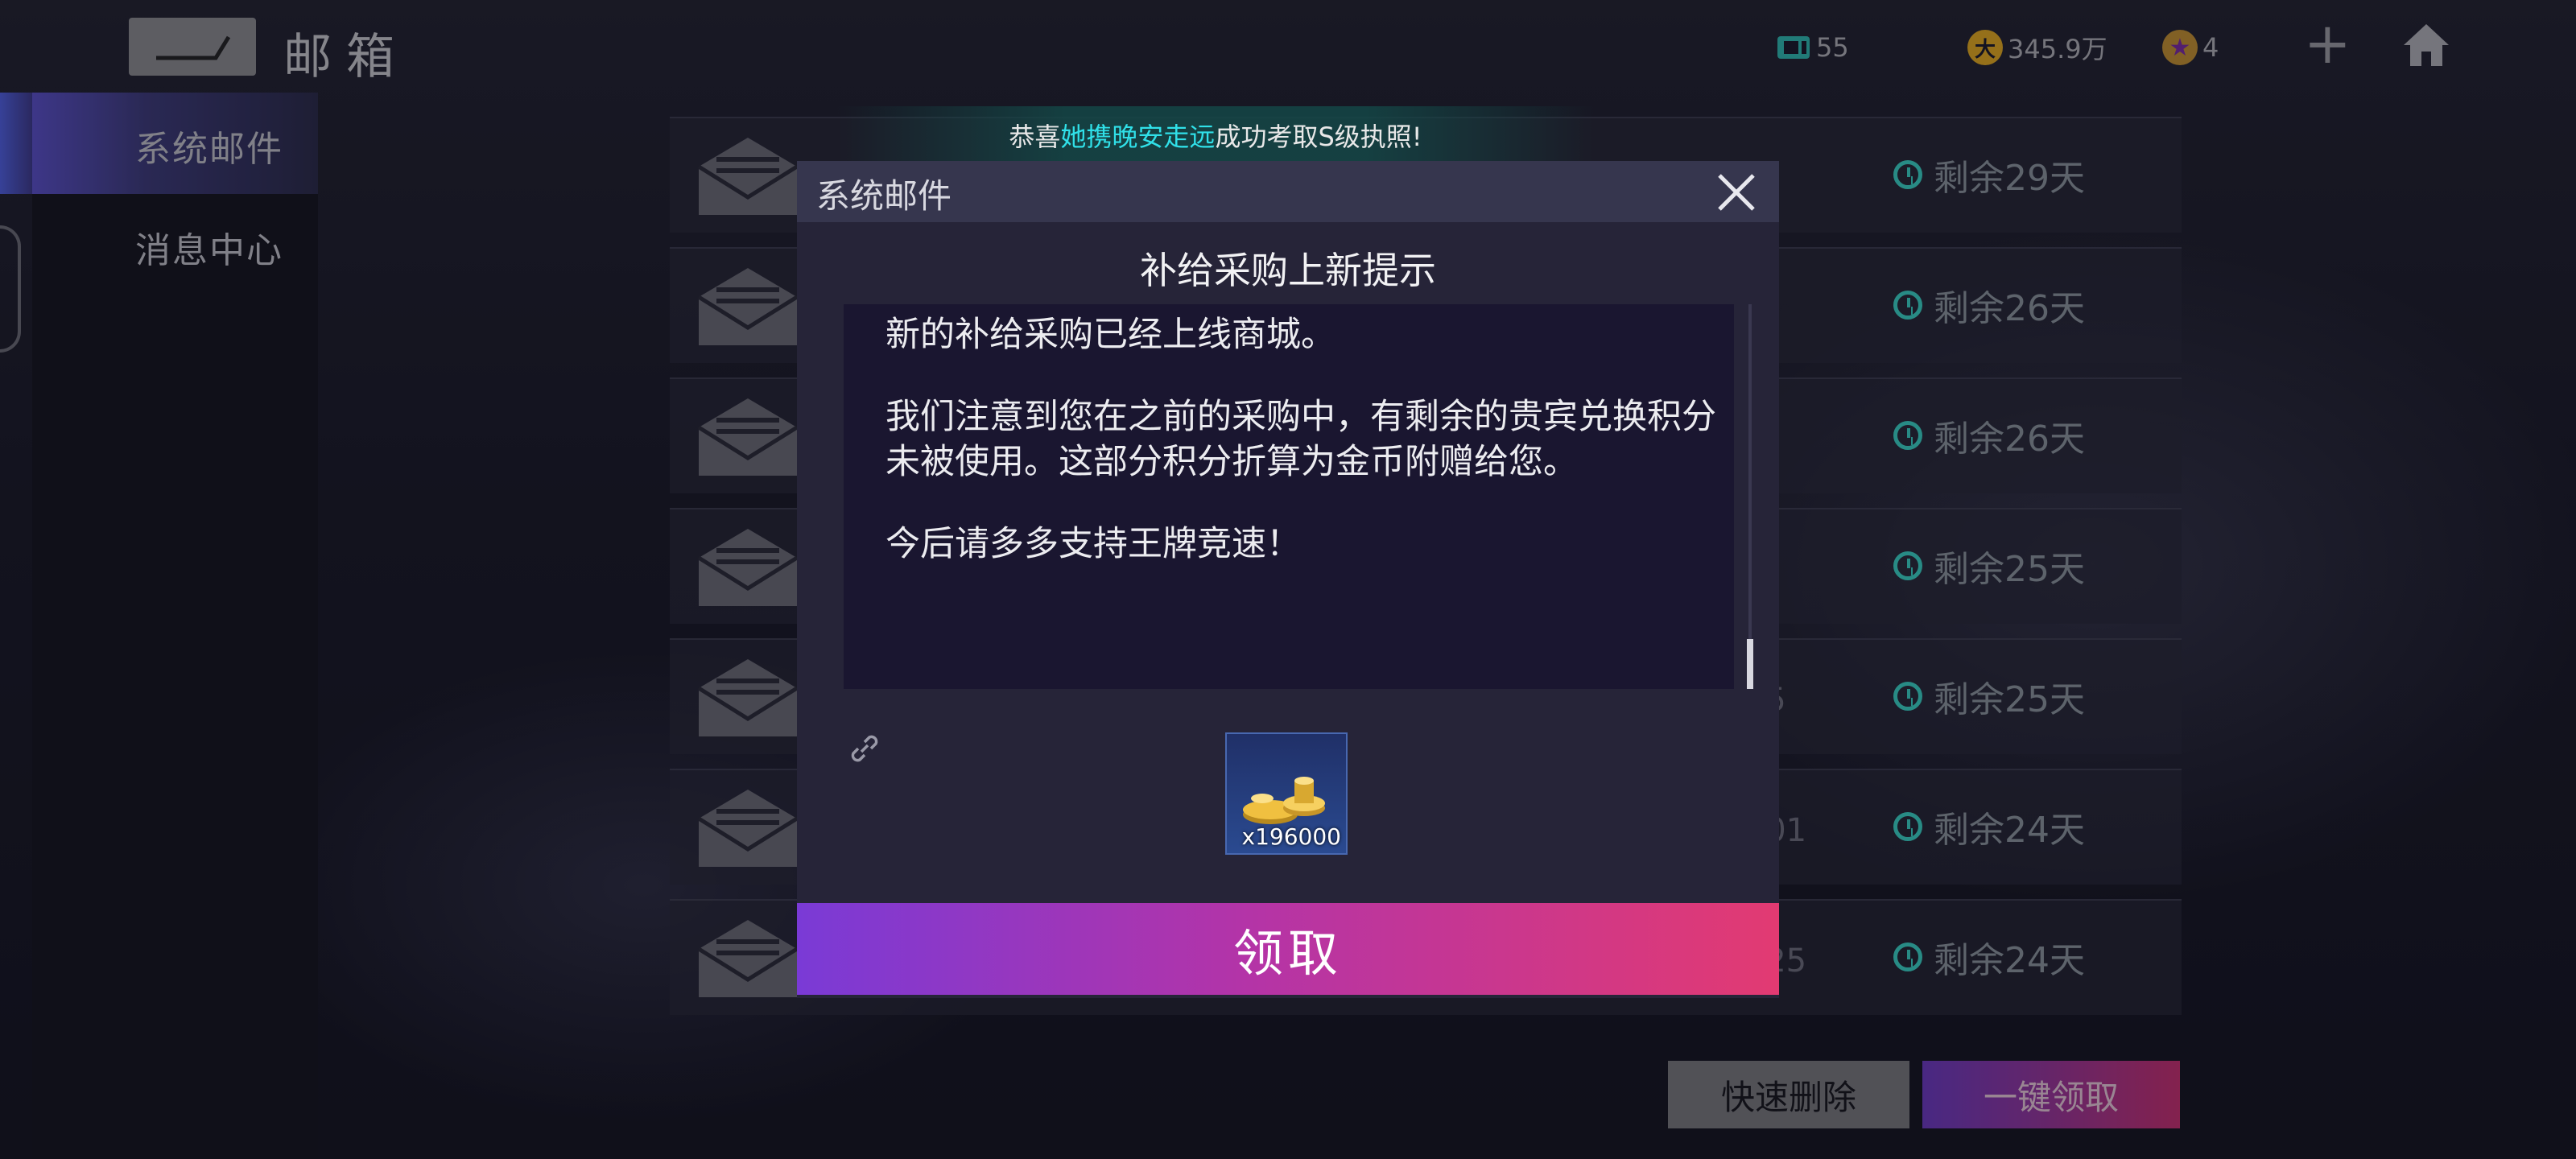 The width and height of the screenshot is (2576, 1159). Describe the element at coordinates (884, 196) in the screenshot. I see `dialog-header-title: 系统邮件` at that location.